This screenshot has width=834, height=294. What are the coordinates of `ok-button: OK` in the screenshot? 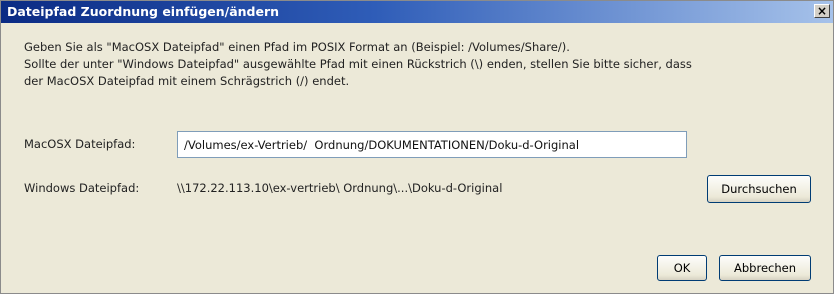 It's located at (682, 268).